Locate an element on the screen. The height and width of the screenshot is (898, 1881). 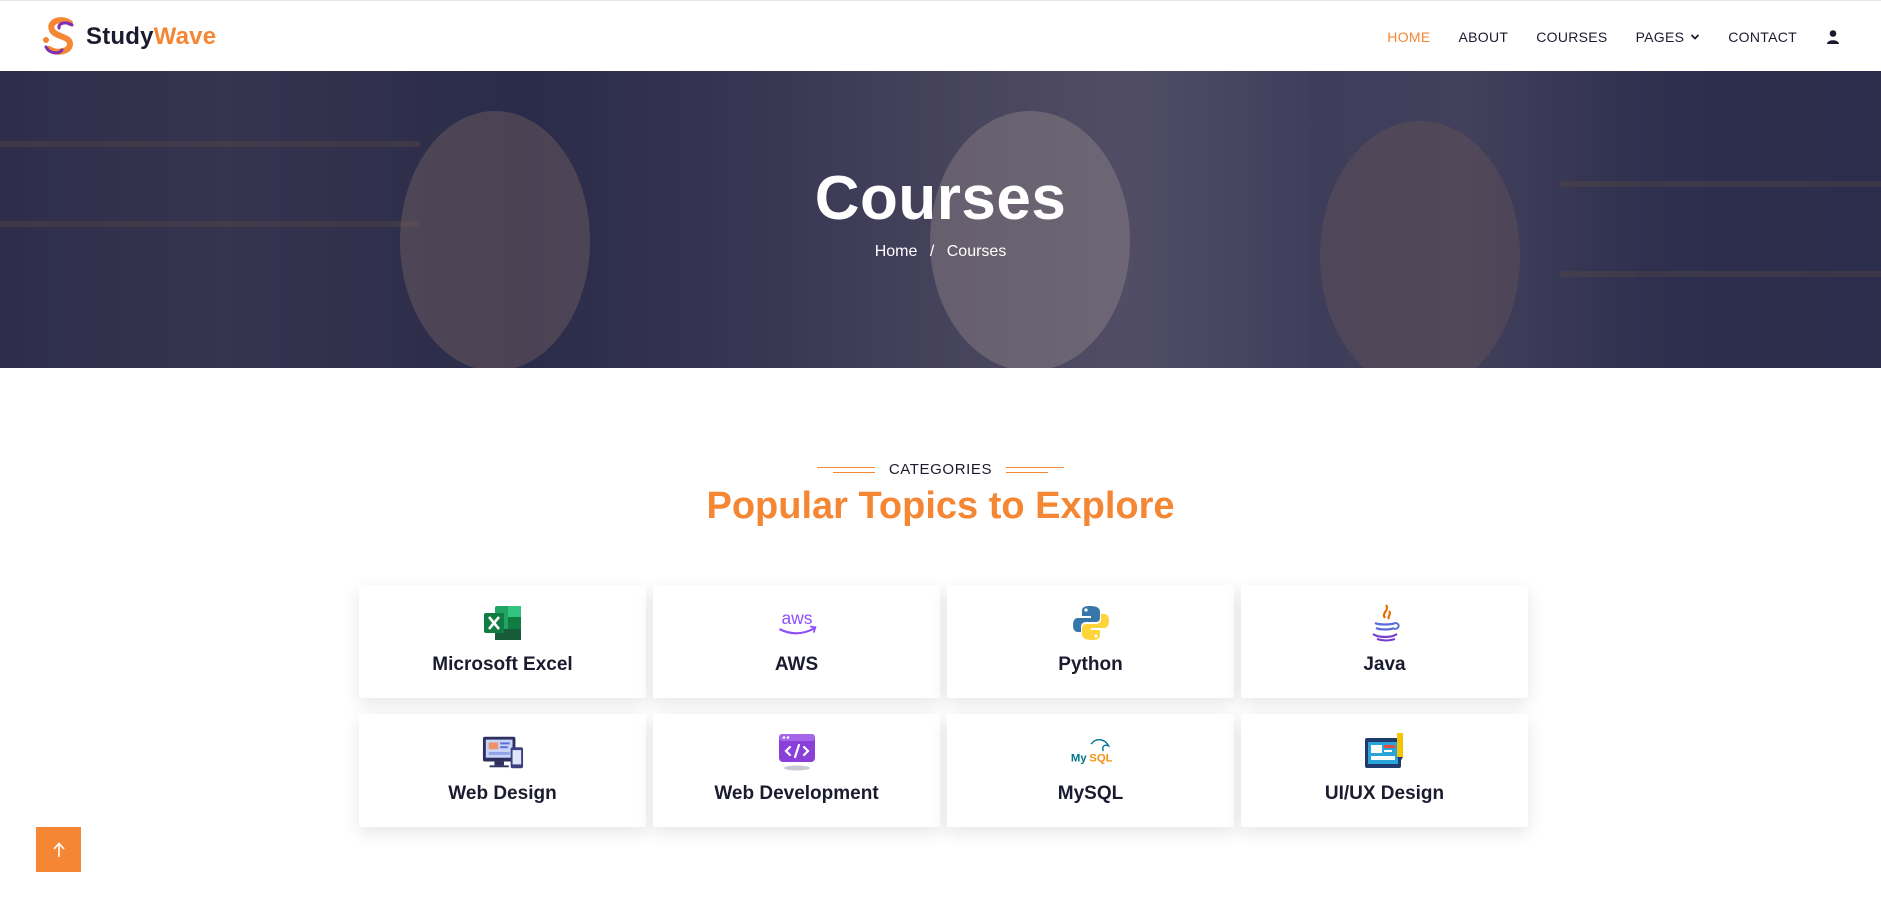
nav-pages-dropdown: PAGES is located at coordinates (1668, 37).